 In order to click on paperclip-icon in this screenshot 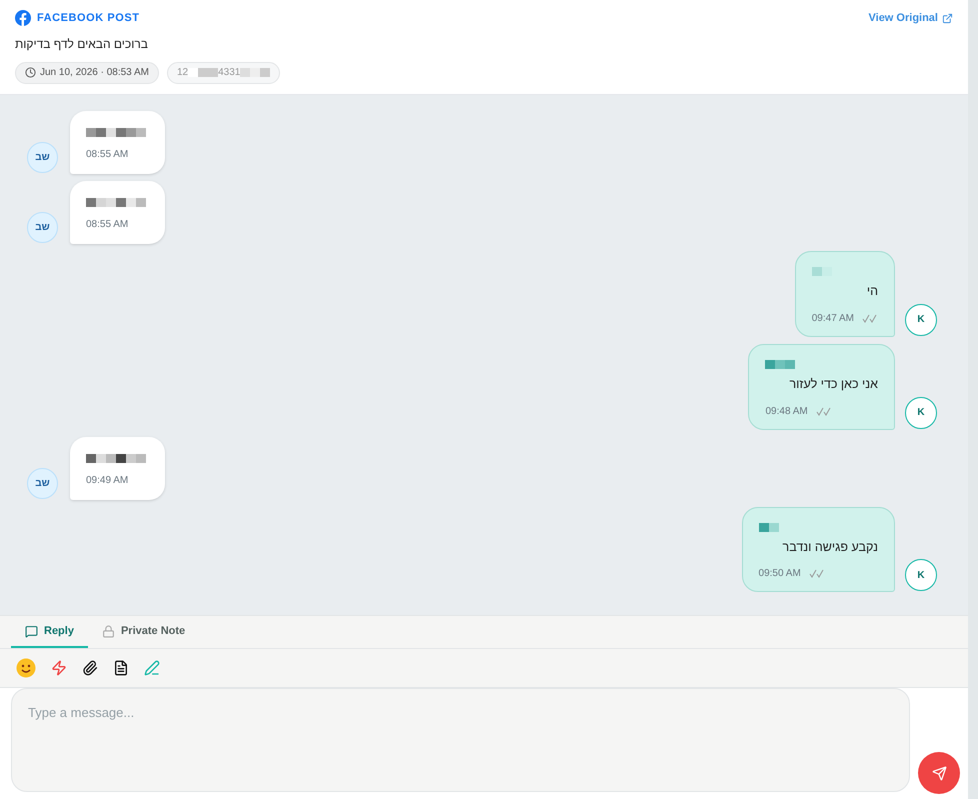, I will do `click(90, 668)`.